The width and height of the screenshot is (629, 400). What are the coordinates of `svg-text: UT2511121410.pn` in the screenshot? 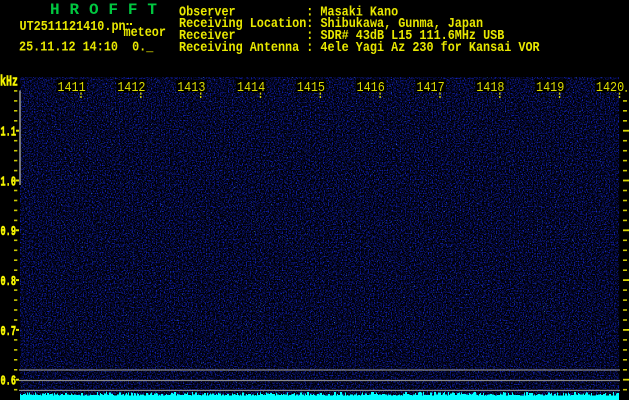 It's located at (73, 27).